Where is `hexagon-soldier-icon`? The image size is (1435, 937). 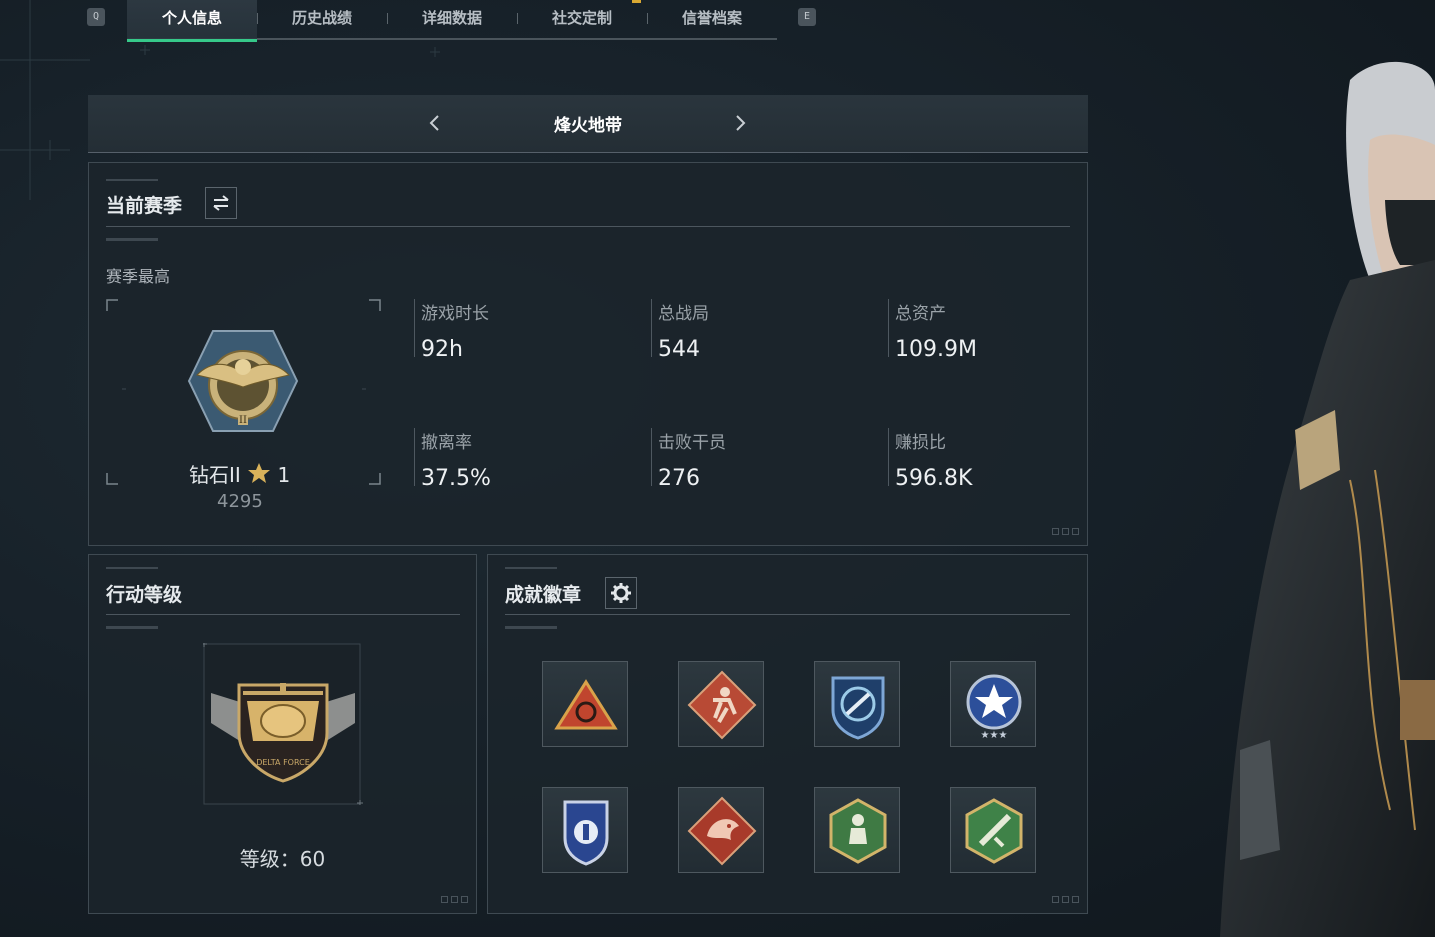
hexagon-soldier-icon is located at coordinates (858, 831).